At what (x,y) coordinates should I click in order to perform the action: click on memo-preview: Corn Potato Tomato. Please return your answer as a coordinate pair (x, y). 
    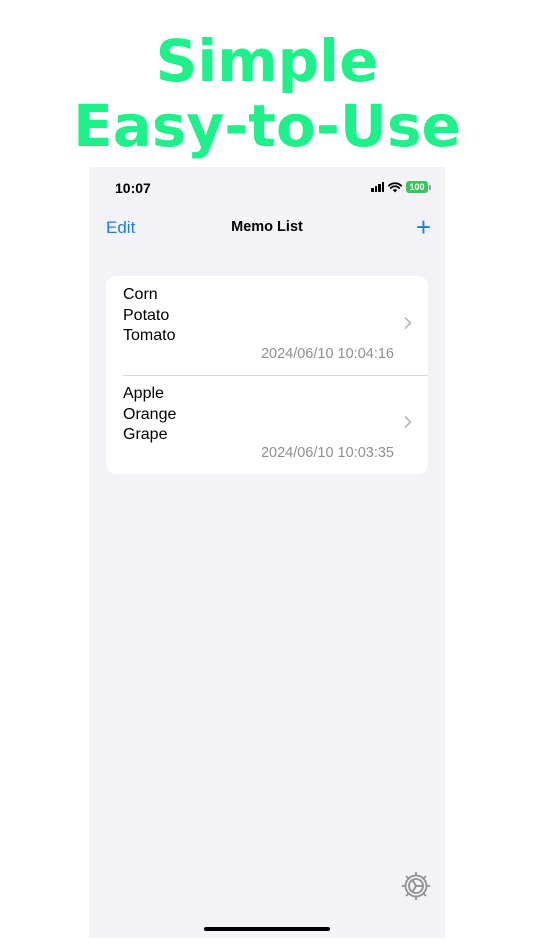
    Looking at the image, I should click on (149, 316).